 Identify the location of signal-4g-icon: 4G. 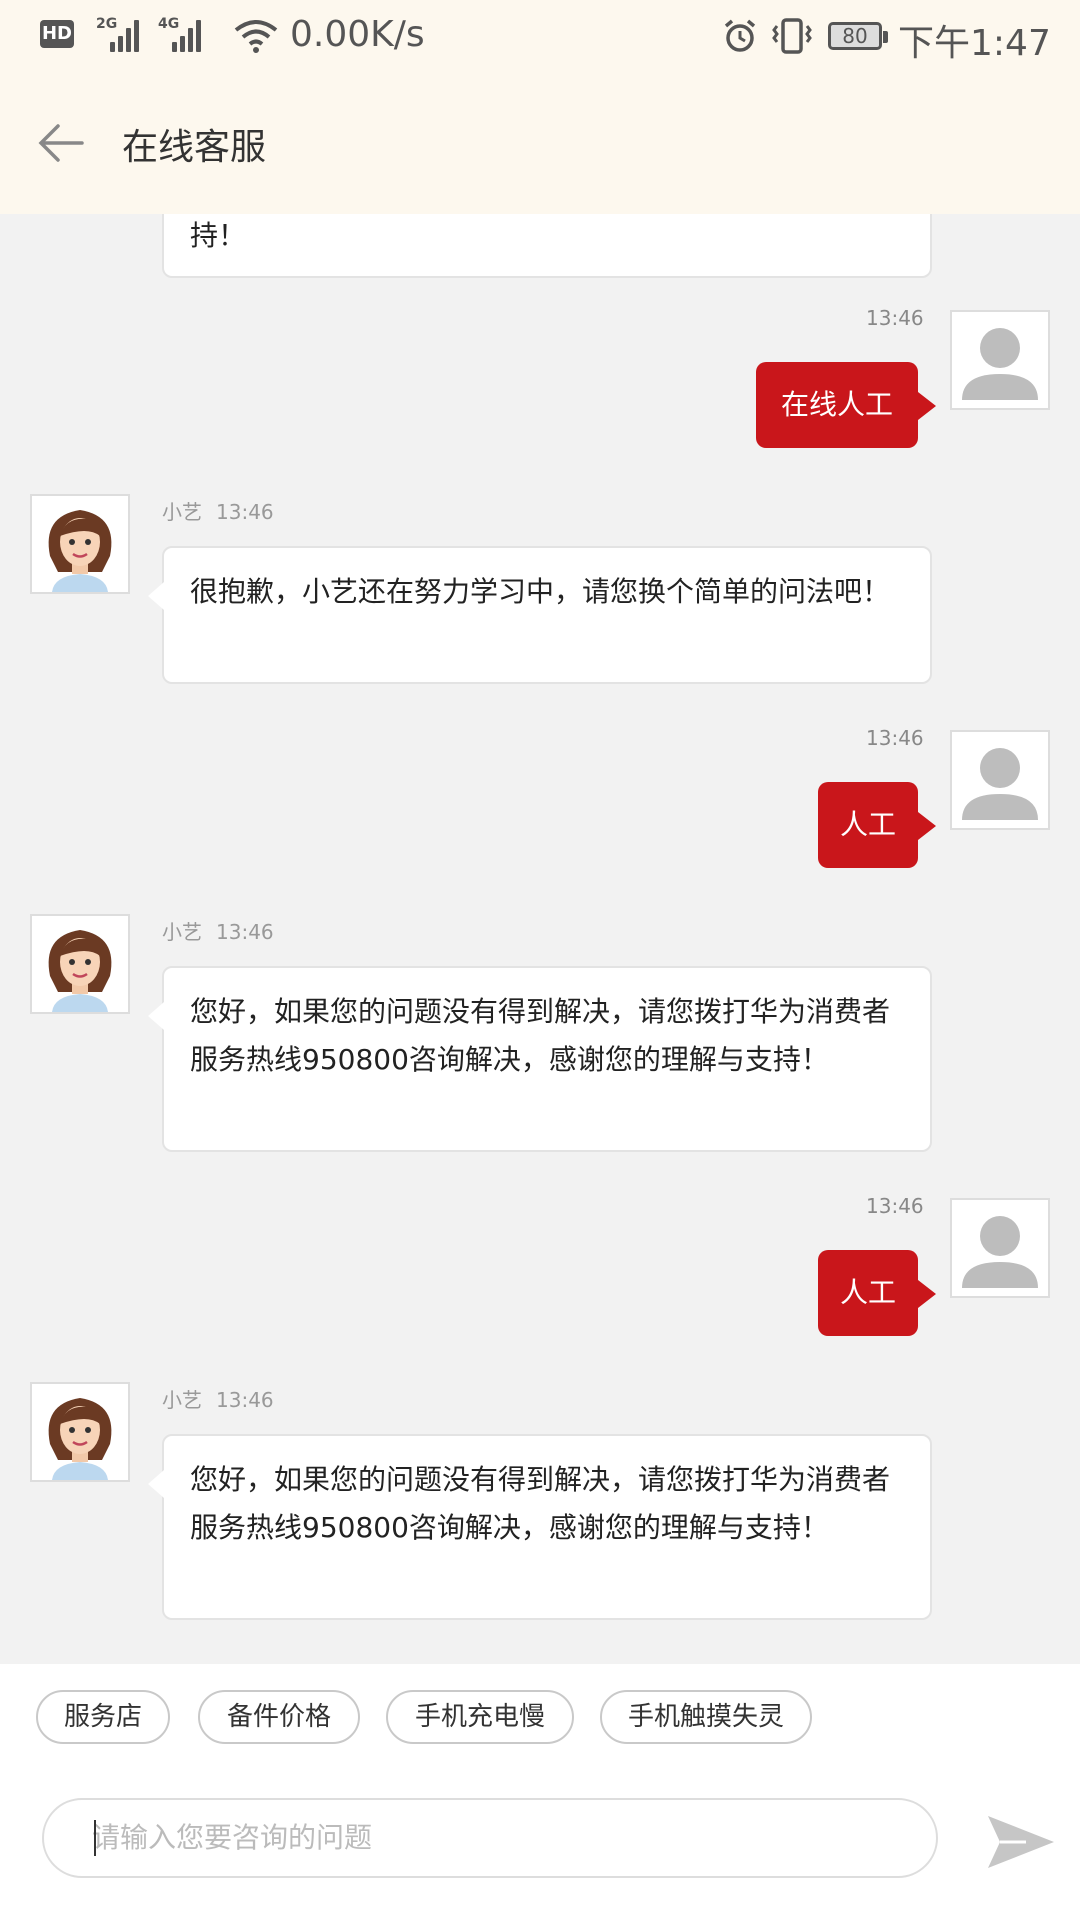
(179, 35).